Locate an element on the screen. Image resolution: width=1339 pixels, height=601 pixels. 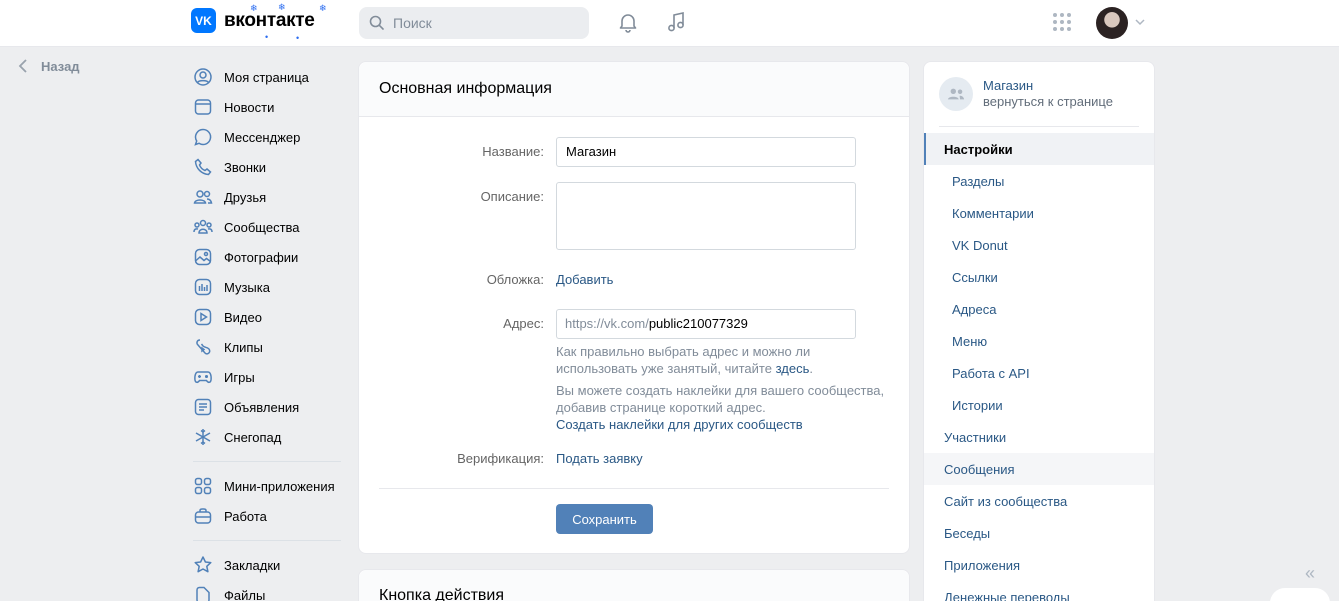
save-button: Сохранить is located at coordinates (604, 519).